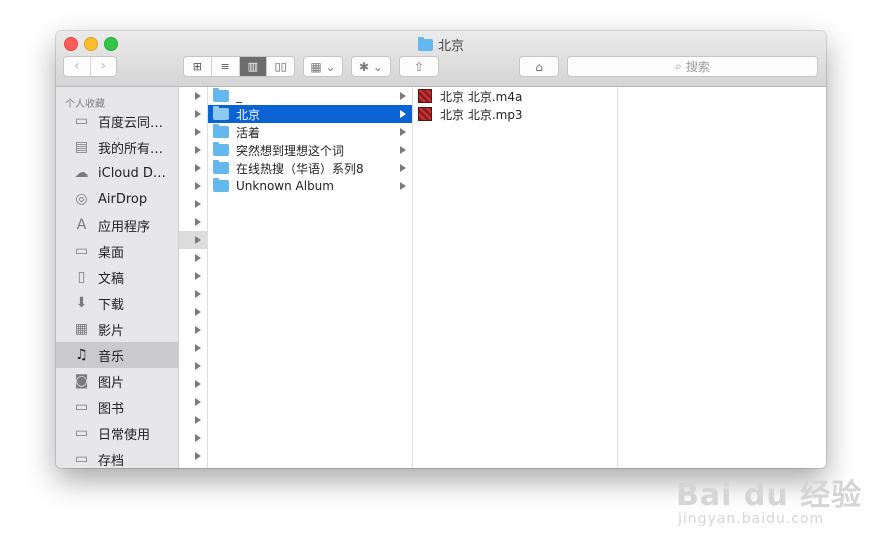 Image resolution: width=882 pixels, height=549 pixels. I want to click on folder-label: 突然想到理想这个词, so click(290, 150).